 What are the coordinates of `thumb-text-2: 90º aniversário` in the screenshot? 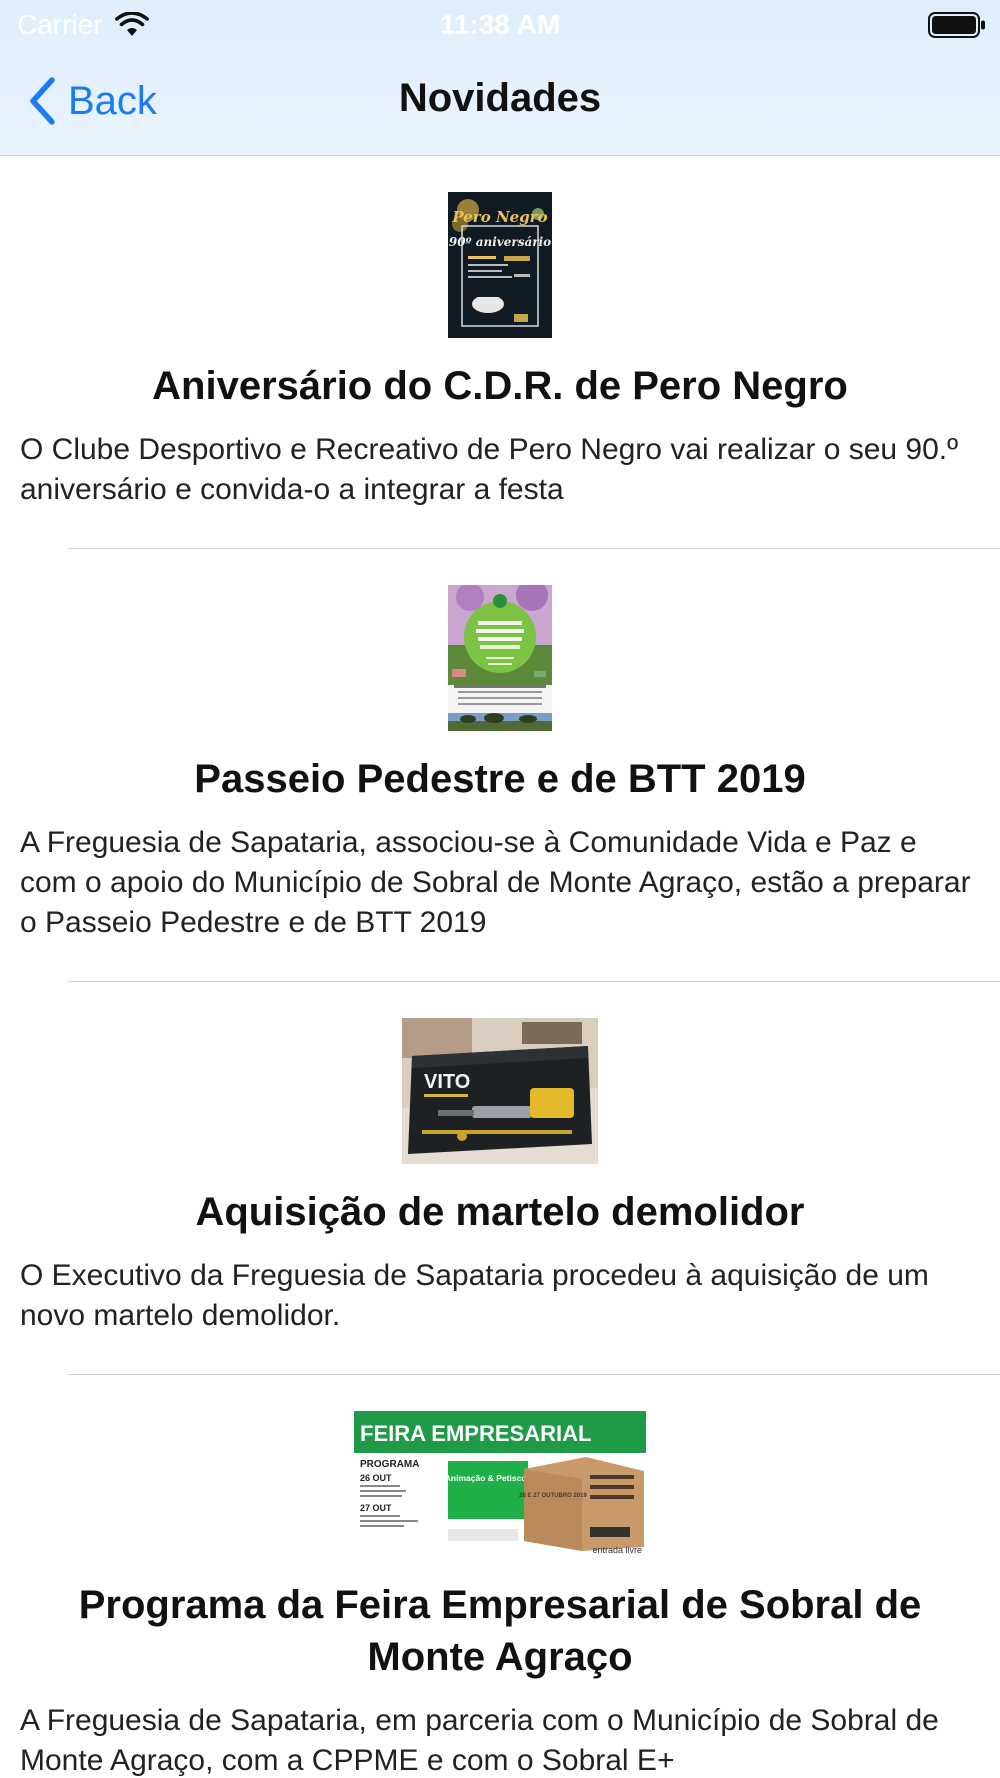 It's located at (500, 242).